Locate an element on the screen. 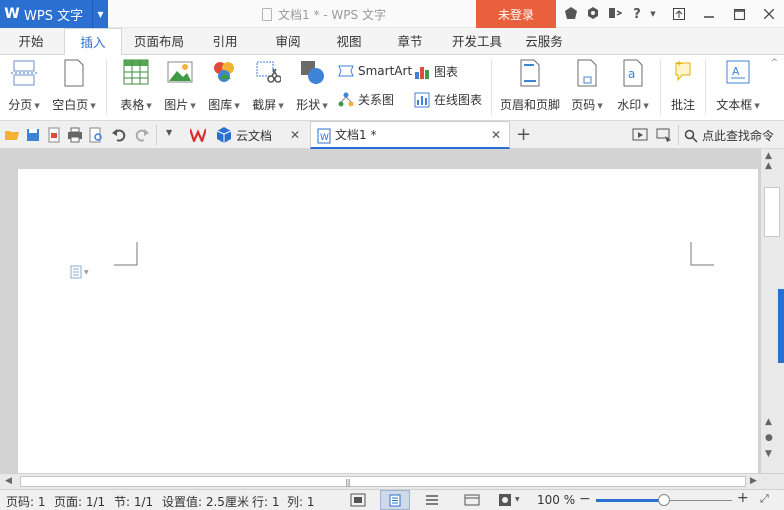 This screenshot has width=784, height=510. zoom-slider-thumb is located at coordinates (664, 500).